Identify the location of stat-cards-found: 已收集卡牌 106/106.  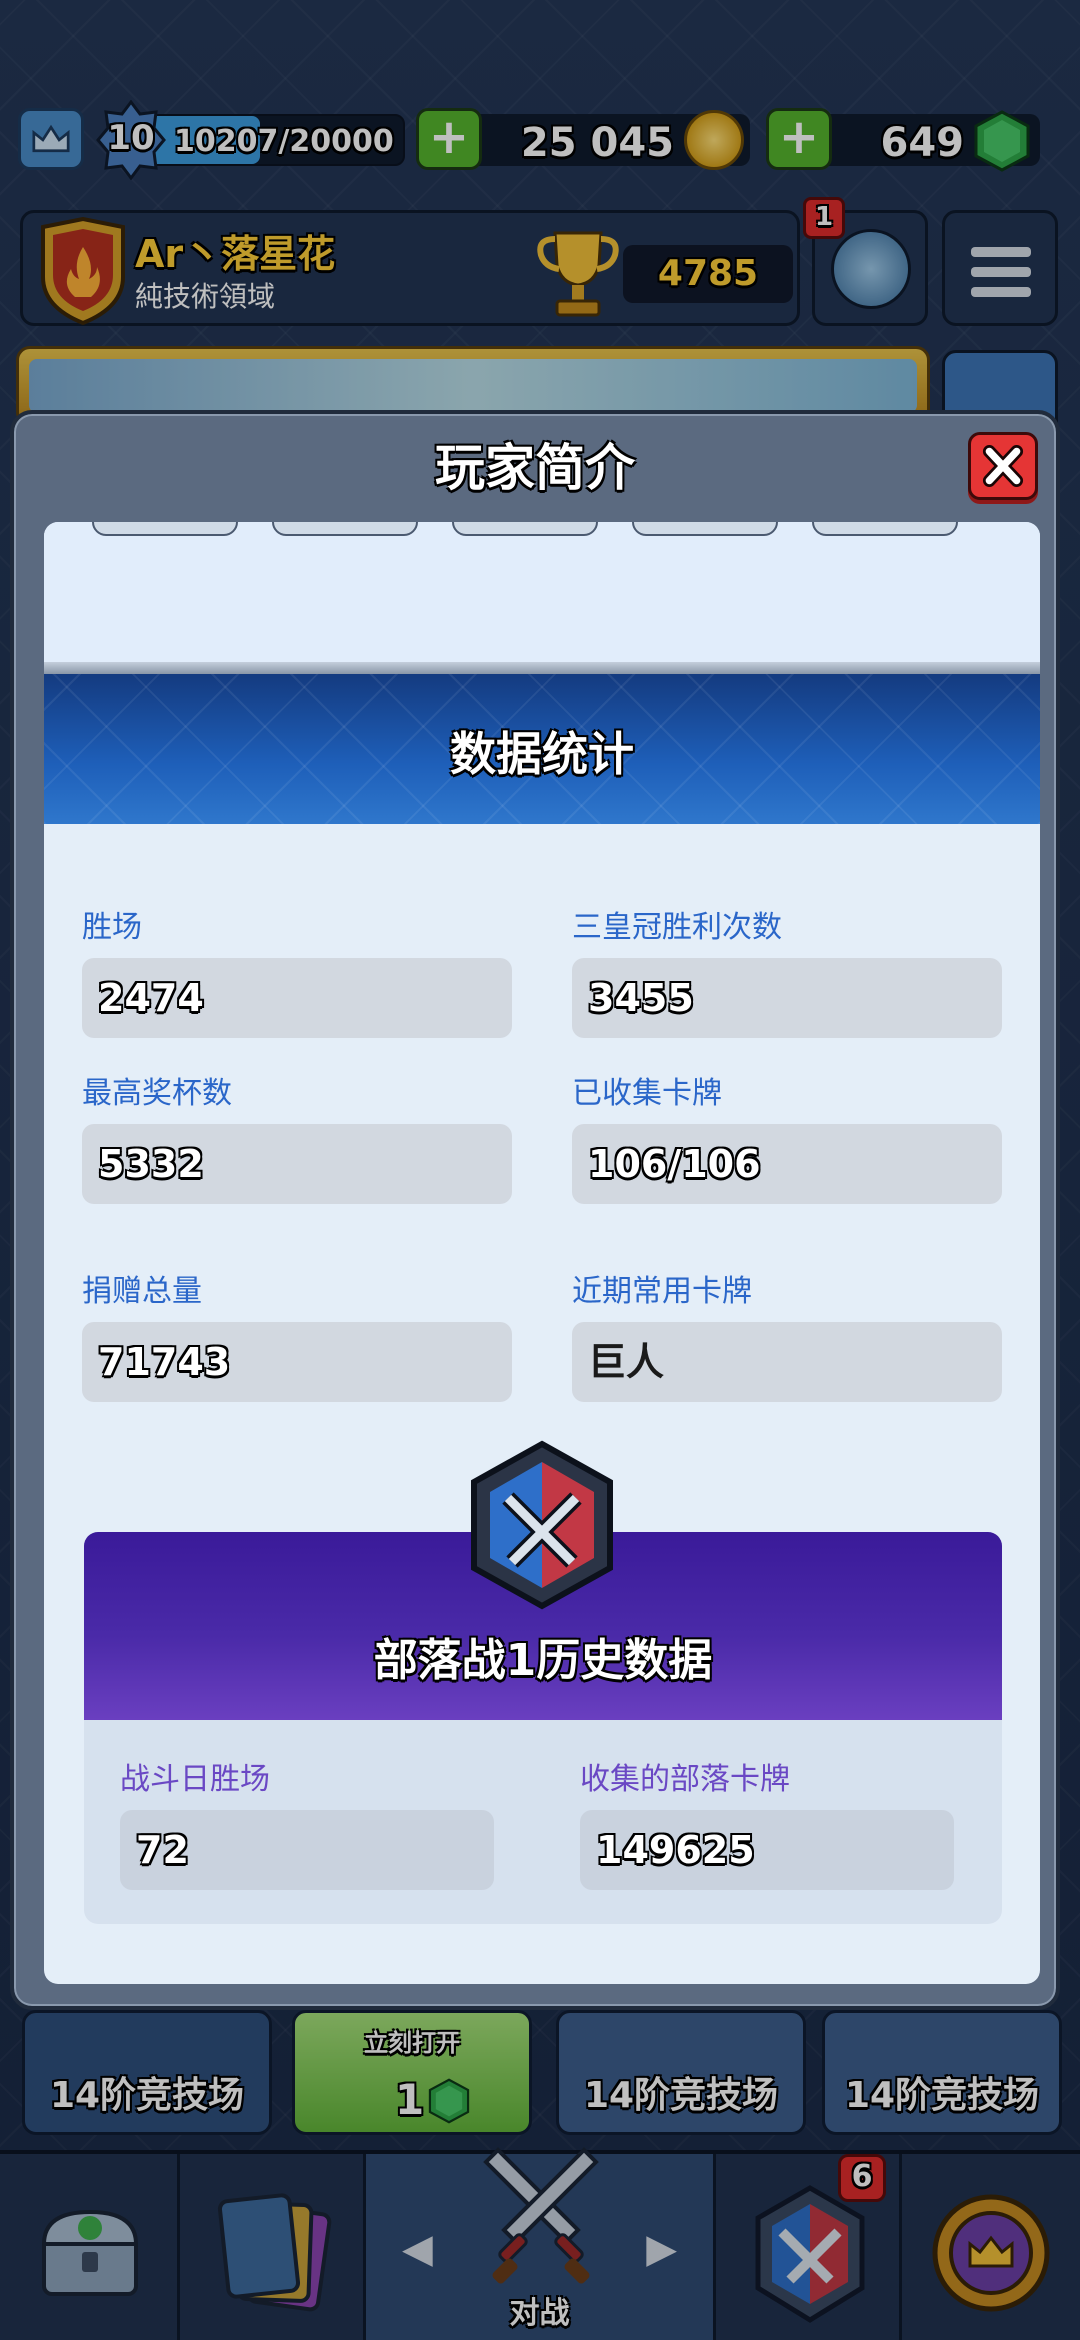
(787, 1136).